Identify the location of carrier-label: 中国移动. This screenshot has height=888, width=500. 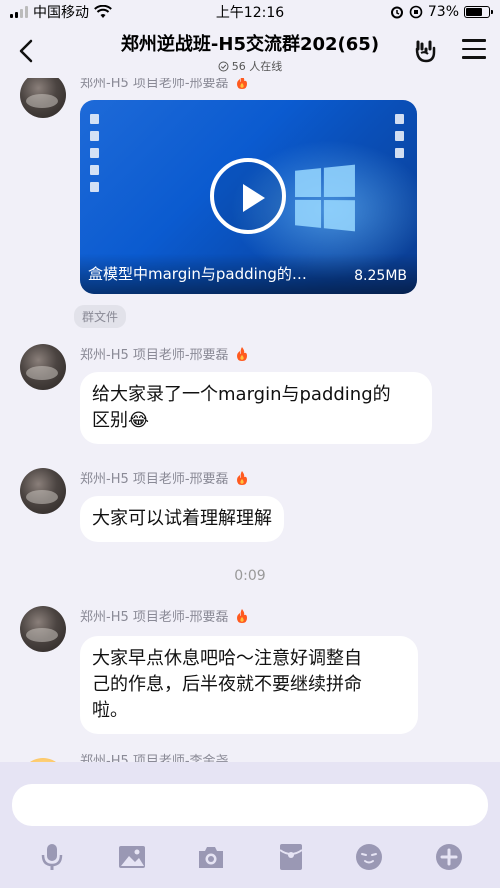
(61, 13).